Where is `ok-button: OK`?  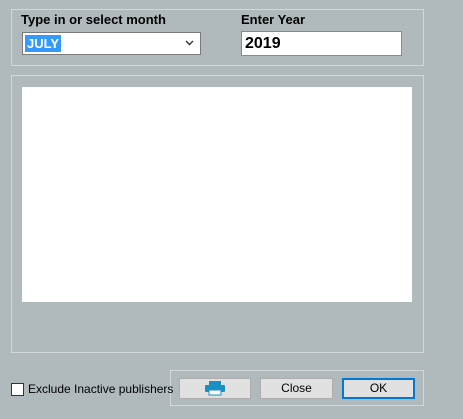
ok-button: OK is located at coordinates (378, 388).